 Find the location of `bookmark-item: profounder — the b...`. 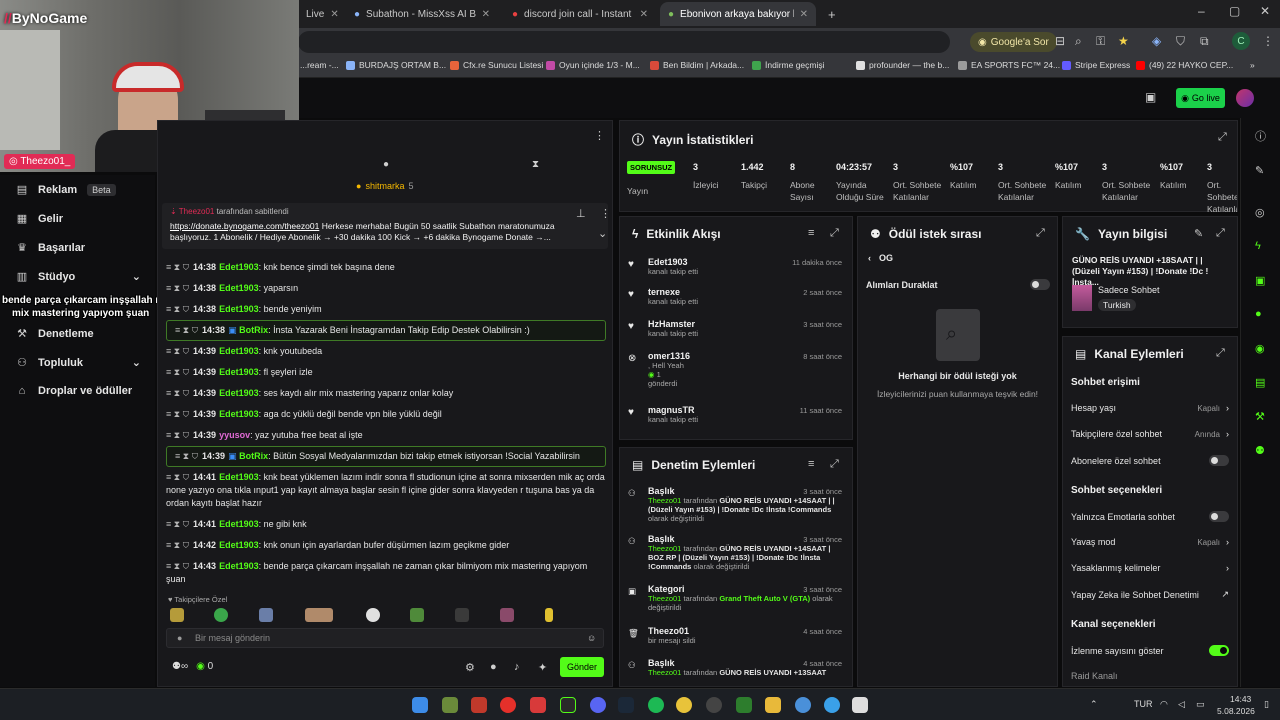

bookmark-item: profounder — the b... is located at coordinates (902, 65).